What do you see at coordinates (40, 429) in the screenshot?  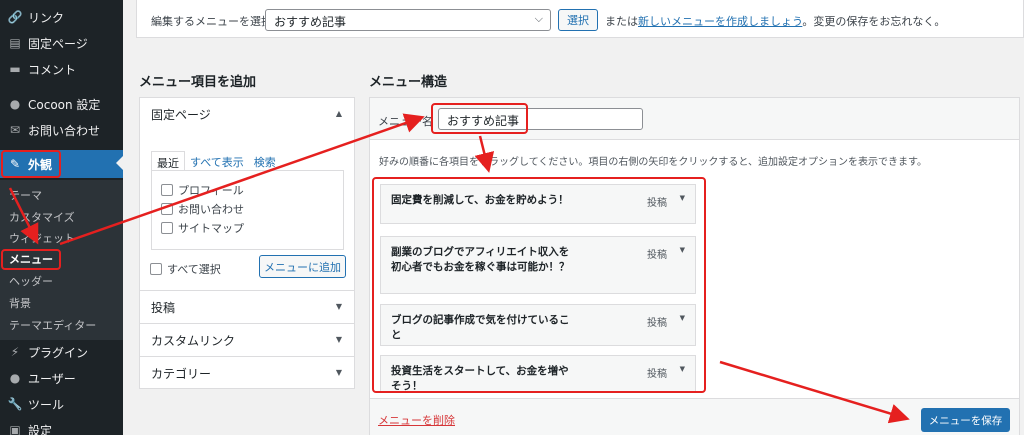 I see `sidebar-item-label: 設定` at bounding box center [40, 429].